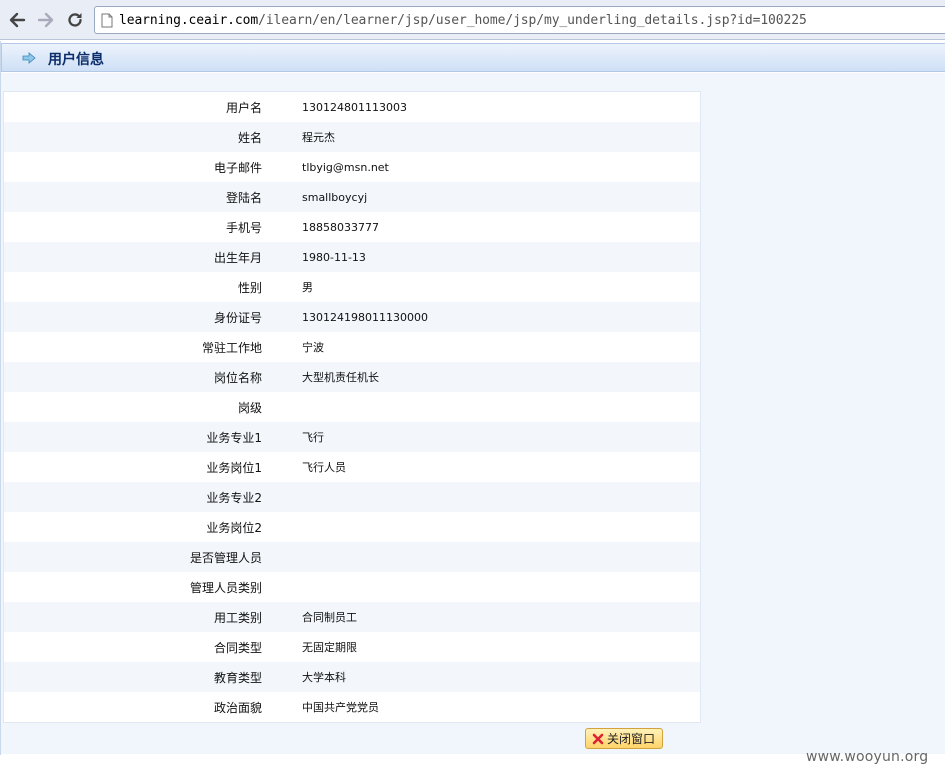 The width and height of the screenshot is (945, 769). What do you see at coordinates (313, 347) in the screenshot?
I see `field-value: 宁波` at bounding box center [313, 347].